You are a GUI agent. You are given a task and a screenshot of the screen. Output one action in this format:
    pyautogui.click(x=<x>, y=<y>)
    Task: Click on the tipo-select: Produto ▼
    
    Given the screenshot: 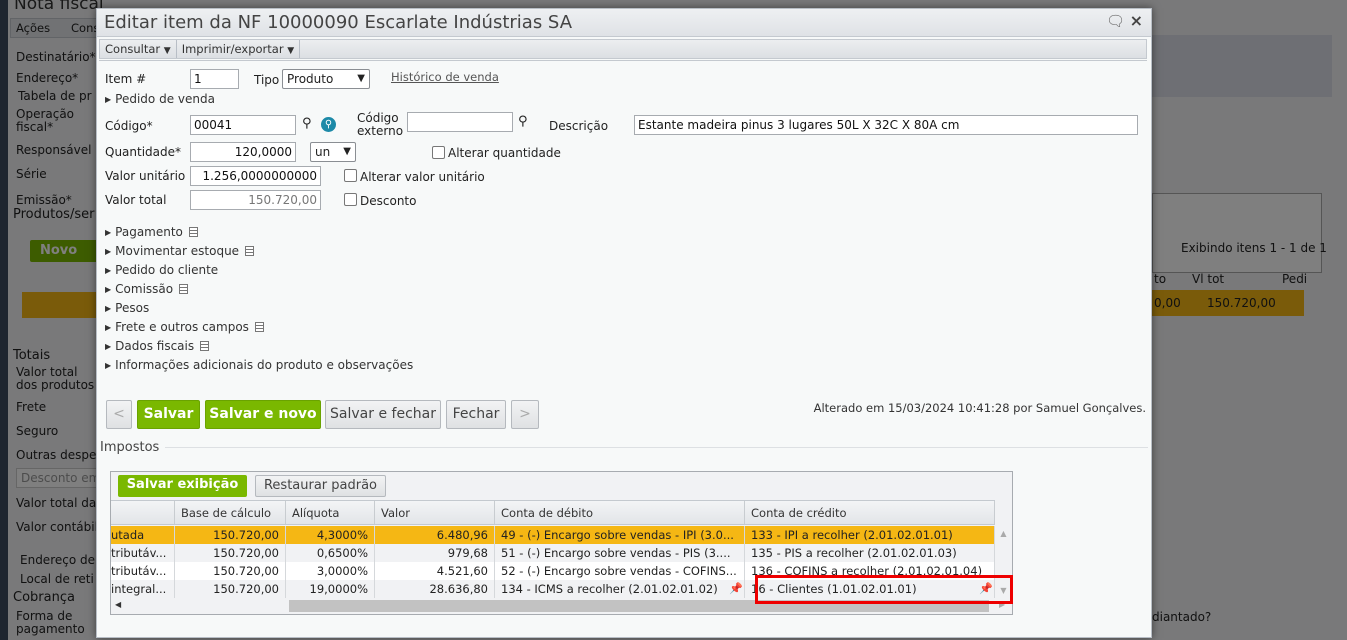 What is the action you would take?
    pyautogui.click(x=326, y=79)
    